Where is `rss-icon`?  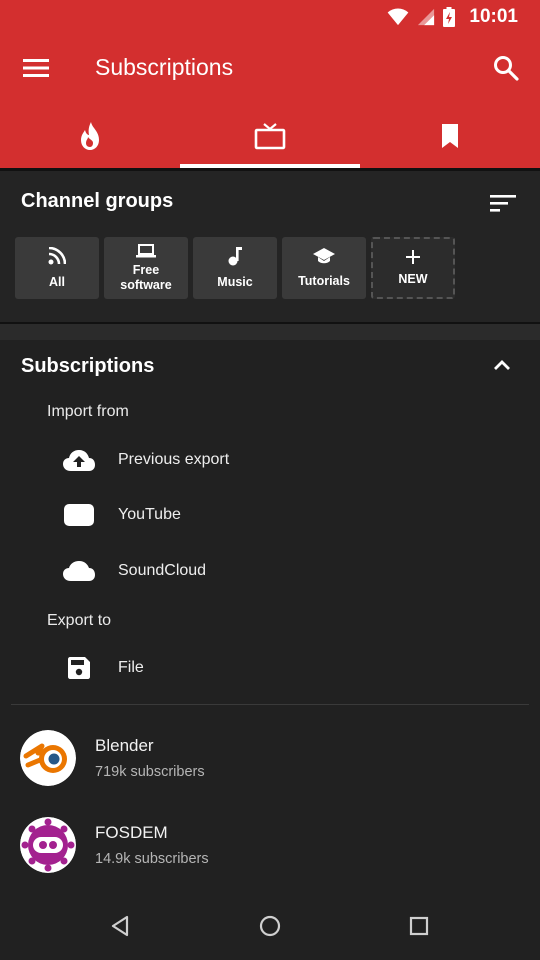
rss-icon is located at coordinates (57, 255).